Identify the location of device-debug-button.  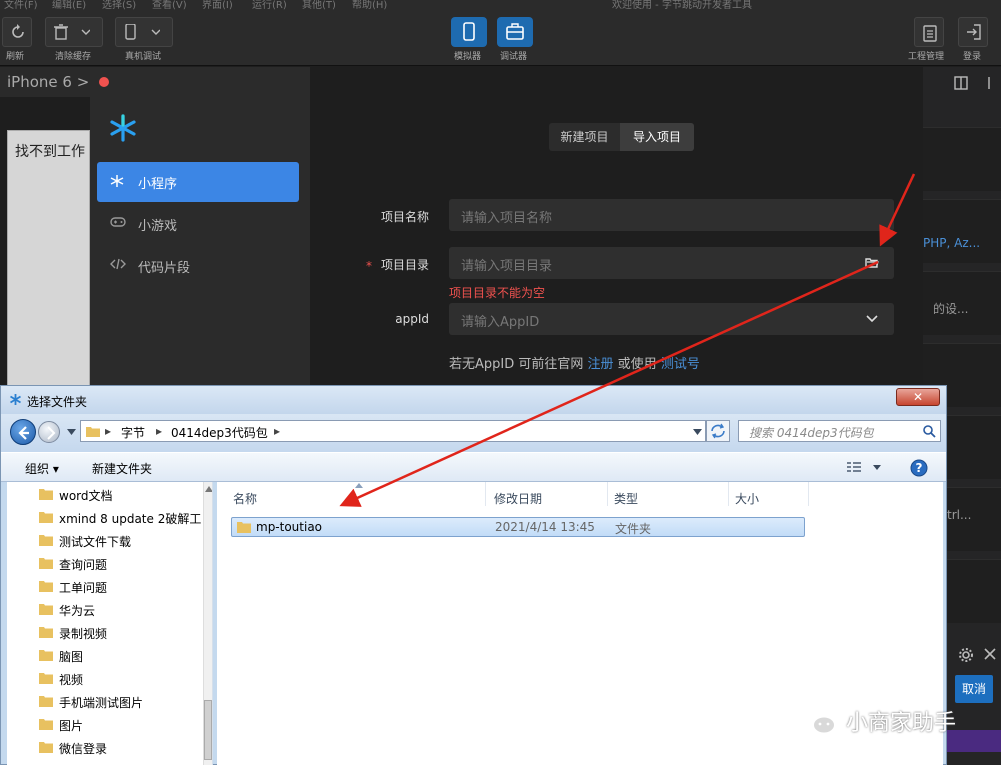
(144, 32).